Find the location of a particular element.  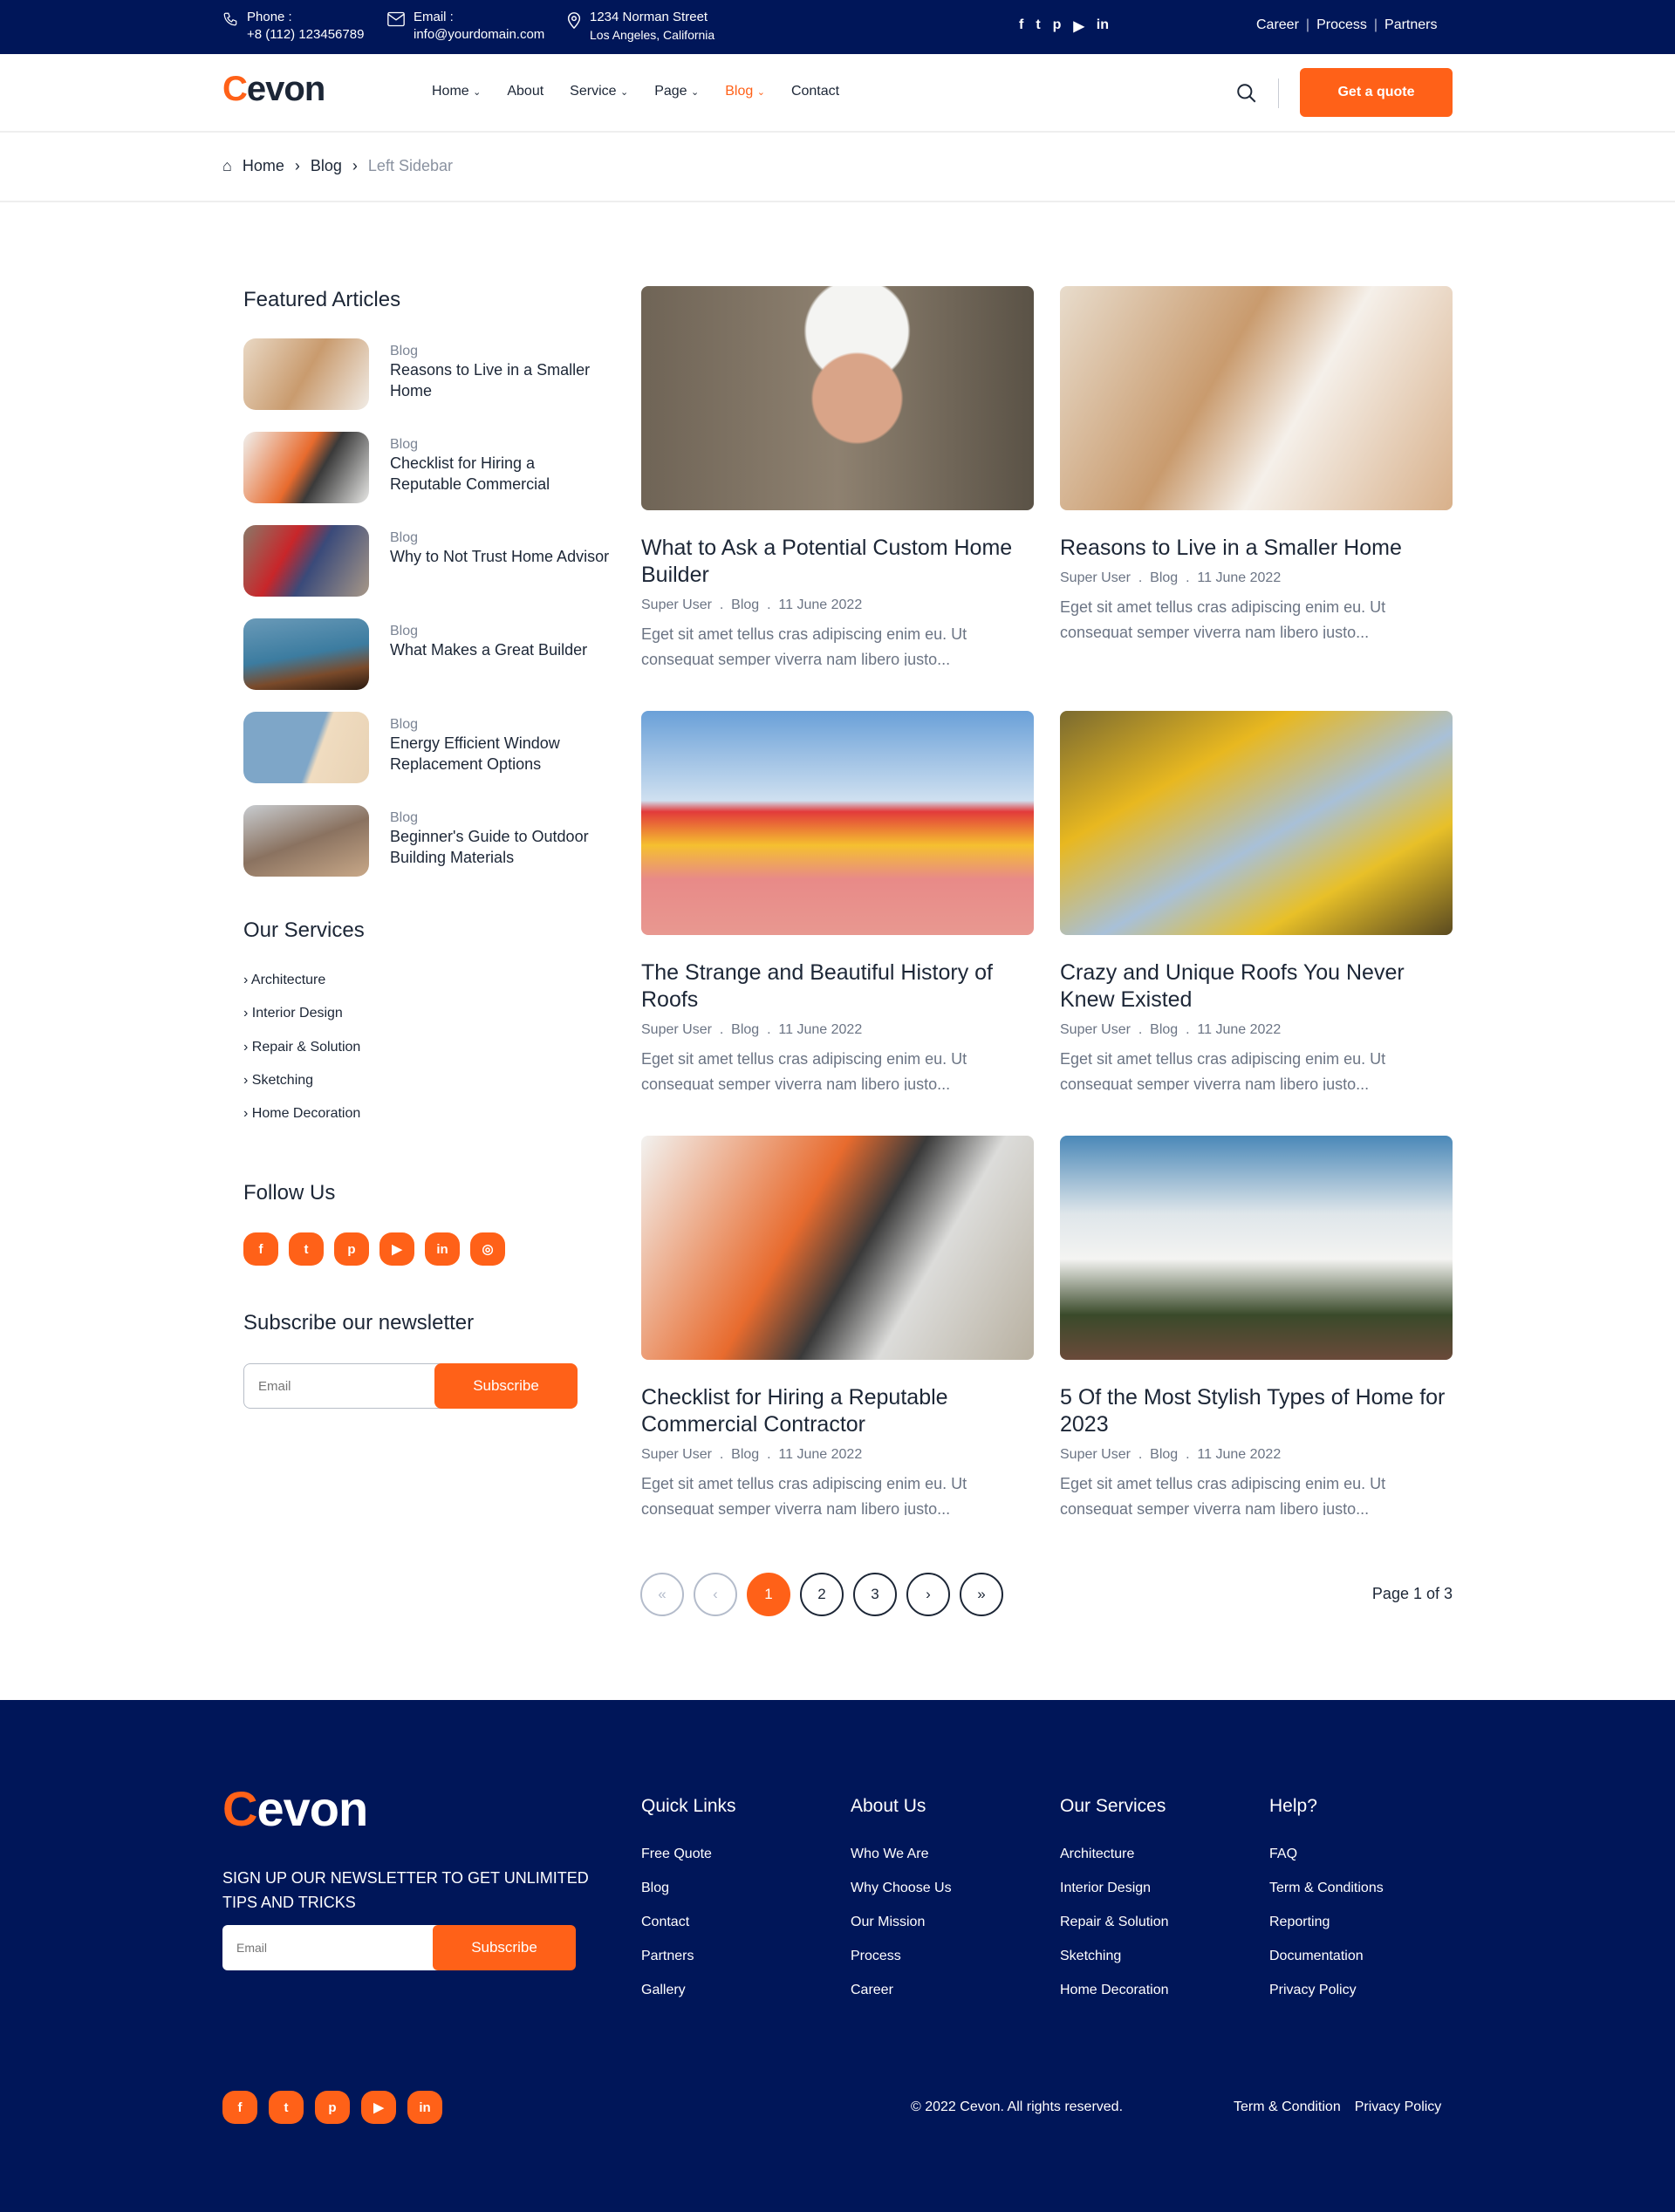

page-3-button: 3 is located at coordinates (875, 1595).